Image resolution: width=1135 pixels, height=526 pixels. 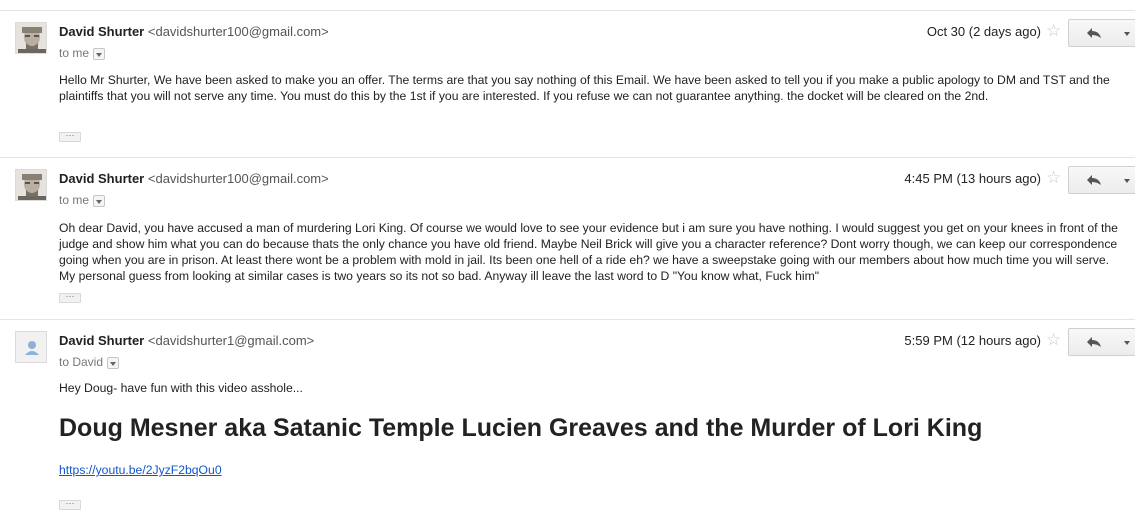 I want to click on recipient-line: to David, so click(x=89, y=362).